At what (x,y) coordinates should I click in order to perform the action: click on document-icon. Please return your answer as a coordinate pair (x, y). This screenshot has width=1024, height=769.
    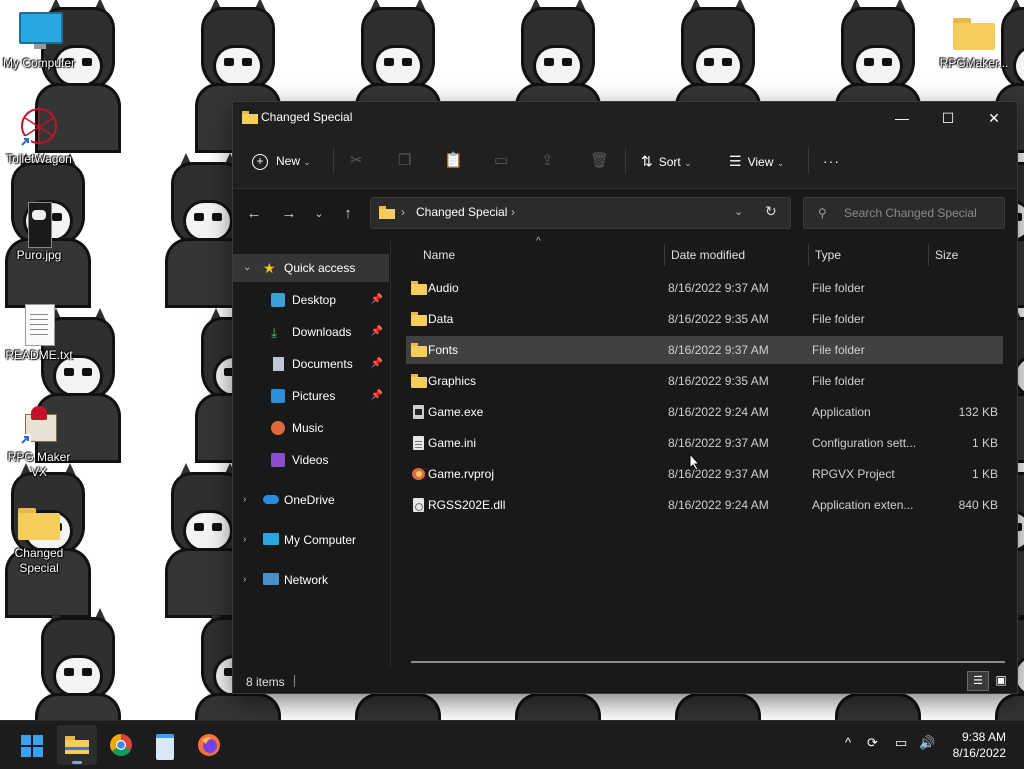
    Looking at the image, I should click on (278, 364).